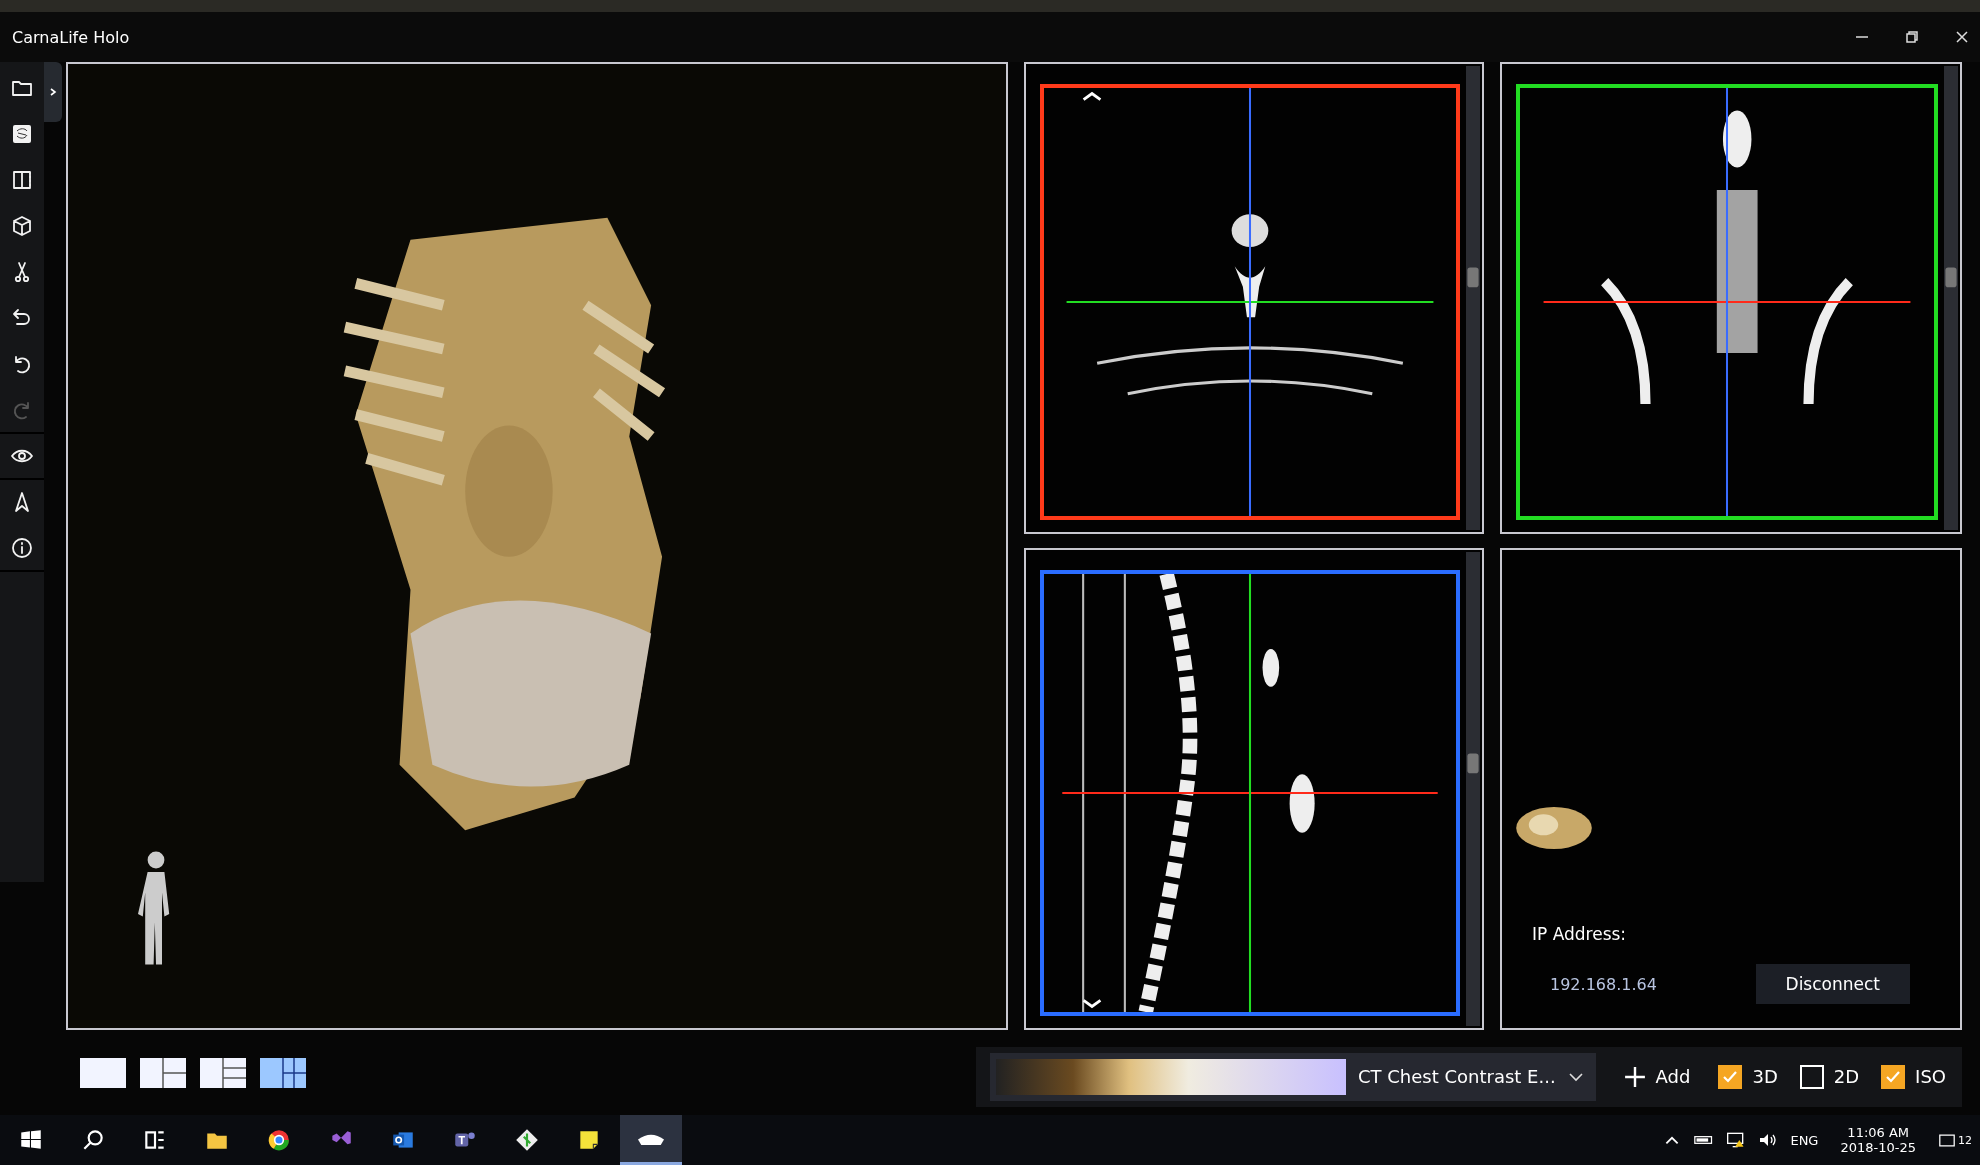 This screenshot has height=1165, width=1980. What do you see at coordinates (1657, 1076) in the screenshot?
I see `add-button: Add` at bounding box center [1657, 1076].